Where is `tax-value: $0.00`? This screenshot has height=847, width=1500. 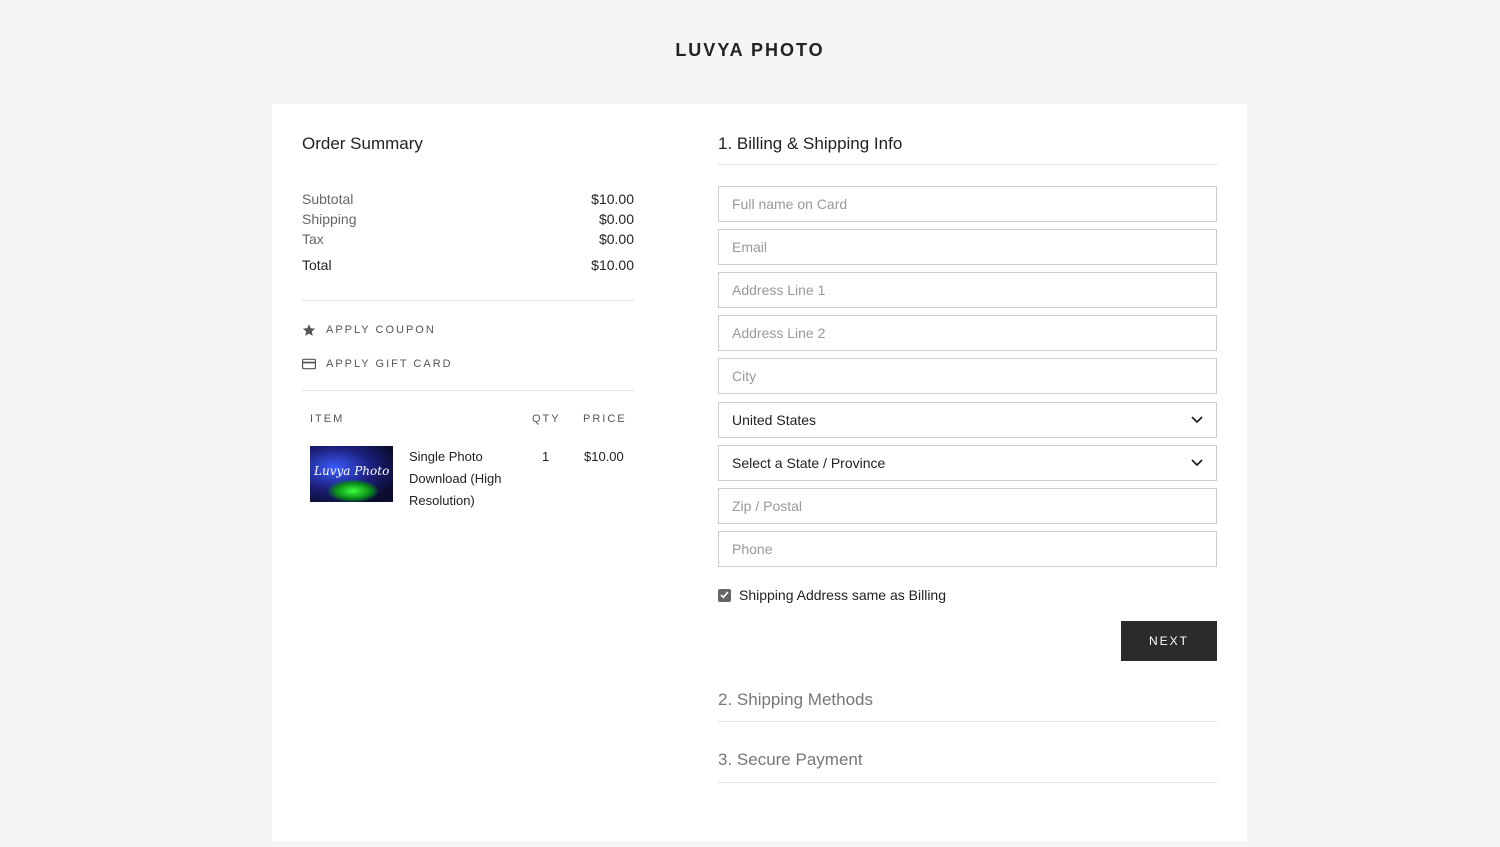 tax-value: $0.00 is located at coordinates (616, 239).